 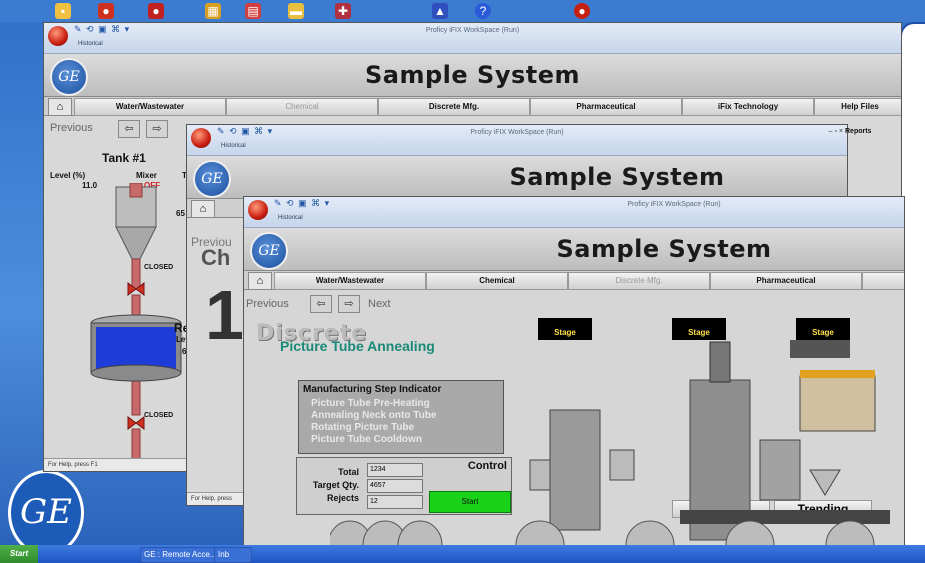 What do you see at coordinates (124, 158) in the screenshot?
I see `tank-title: Tank #1` at bounding box center [124, 158].